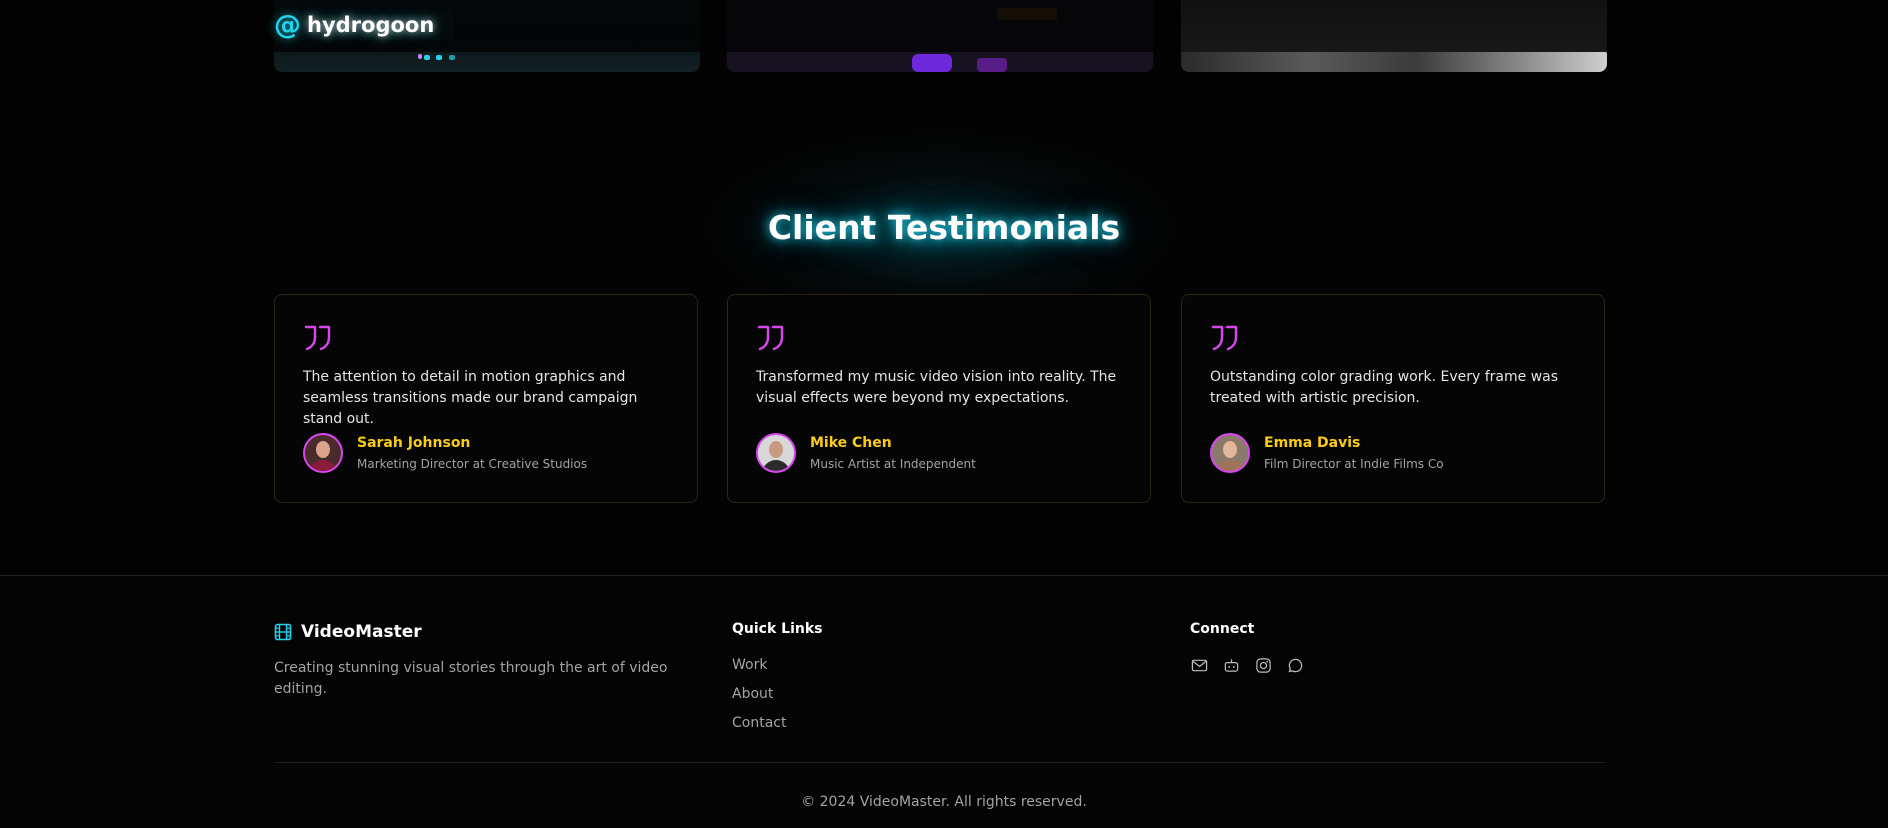 The width and height of the screenshot is (1888, 828). I want to click on film-icon, so click(283, 632).